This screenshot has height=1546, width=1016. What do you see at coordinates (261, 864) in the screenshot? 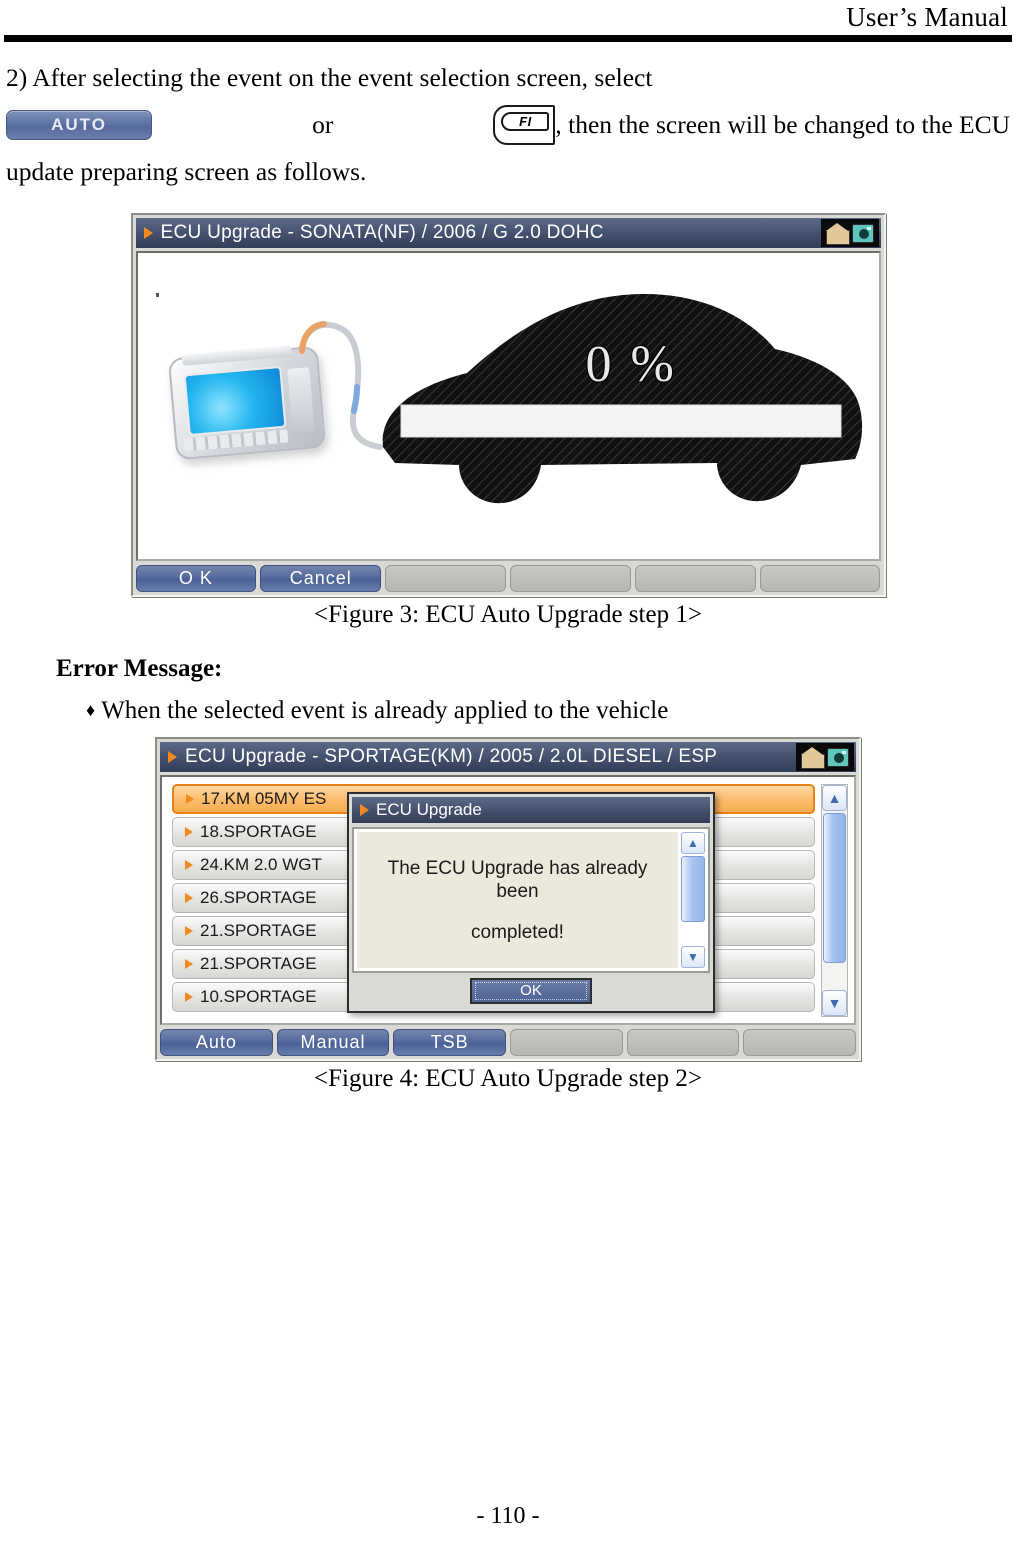
I see `list-item-label: 24.KM 2.0 WGT` at bounding box center [261, 864].